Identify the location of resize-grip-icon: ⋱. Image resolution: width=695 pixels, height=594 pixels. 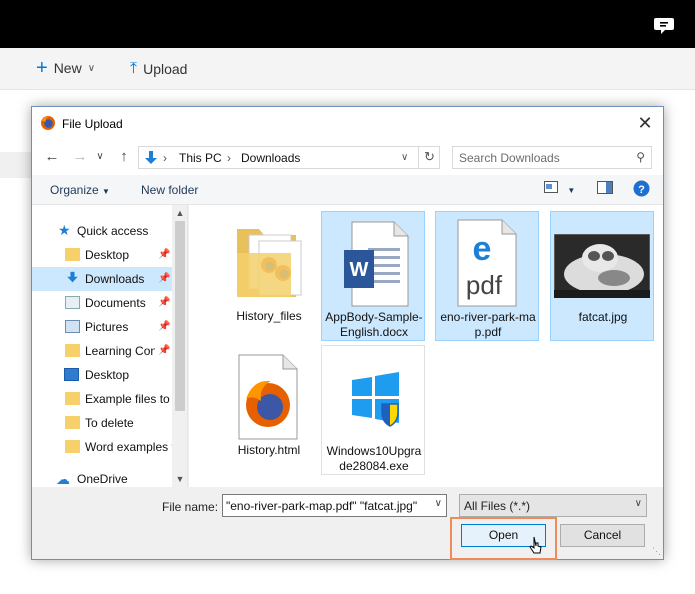
(656, 551).